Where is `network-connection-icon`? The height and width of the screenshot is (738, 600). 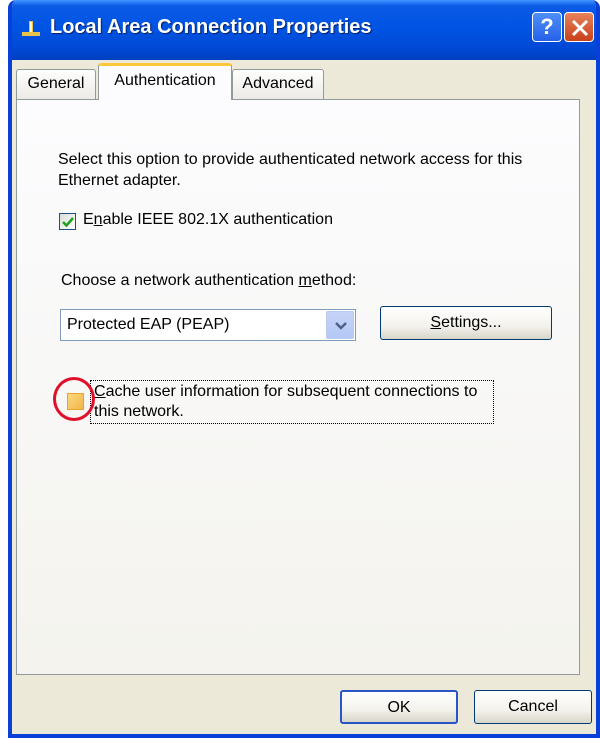 network-connection-icon is located at coordinates (31, 28).